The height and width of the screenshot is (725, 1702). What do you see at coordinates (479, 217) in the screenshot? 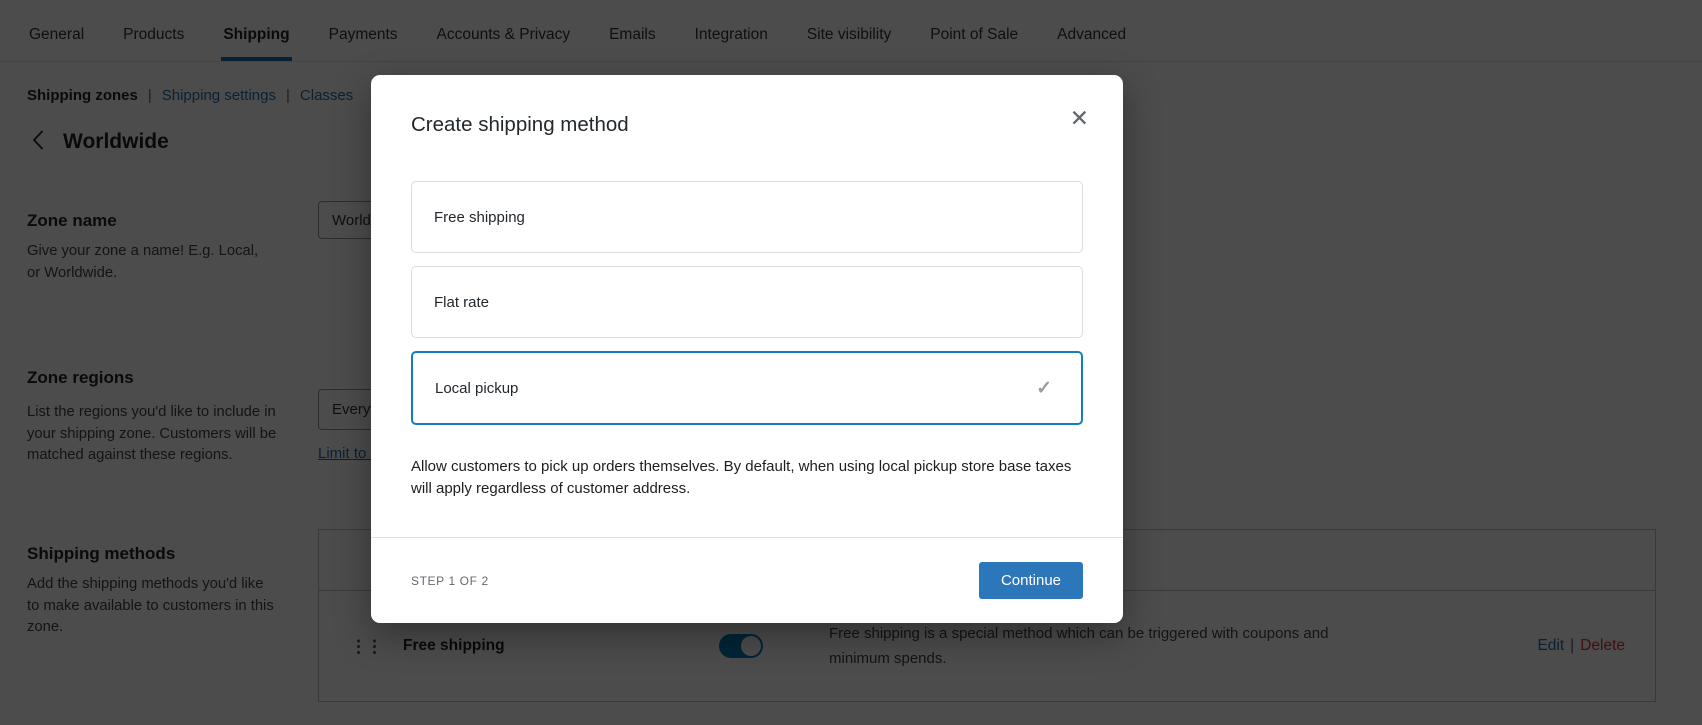
I see `option-label: Free shipping` at bounding box center [479, 217].